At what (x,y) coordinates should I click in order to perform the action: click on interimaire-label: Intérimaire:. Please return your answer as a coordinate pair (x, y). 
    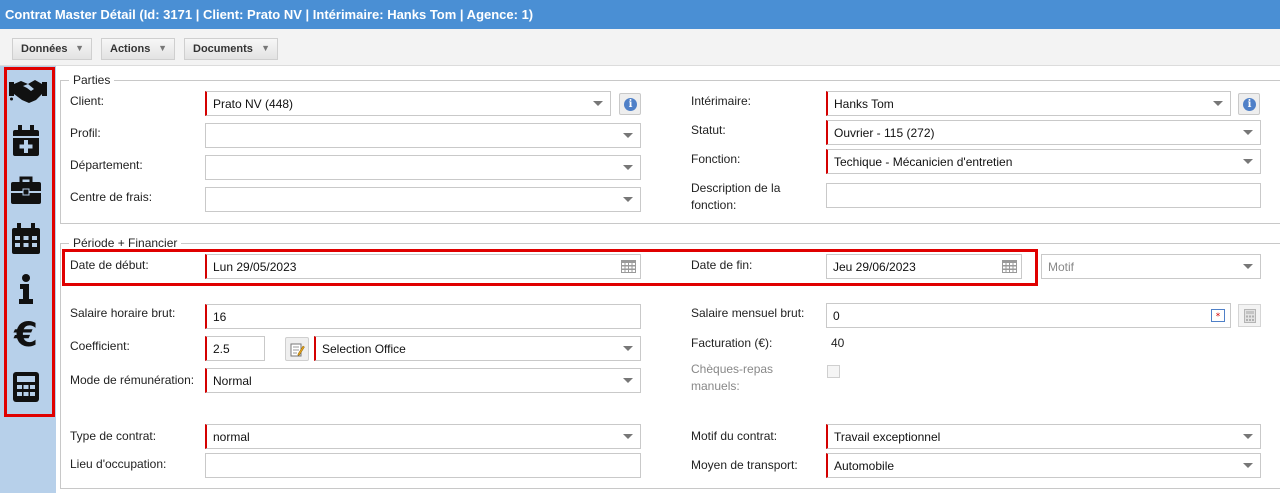
    Looking at the image, I should click on (721, 101).